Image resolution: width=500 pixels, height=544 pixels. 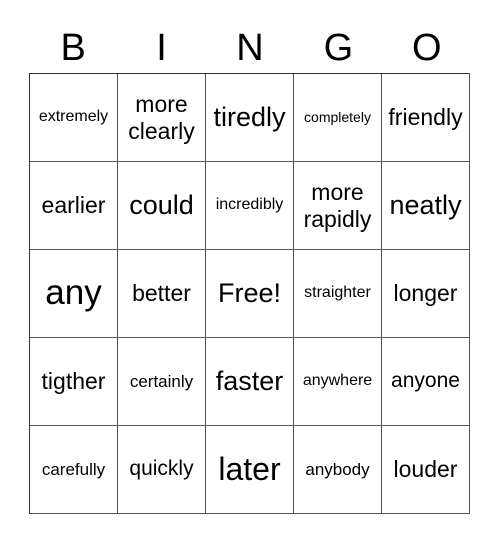 What do you see at coordinates (162, 470) in the screenshot?
I see `bingo-cell: quickly` at bounding box center [162, 470].